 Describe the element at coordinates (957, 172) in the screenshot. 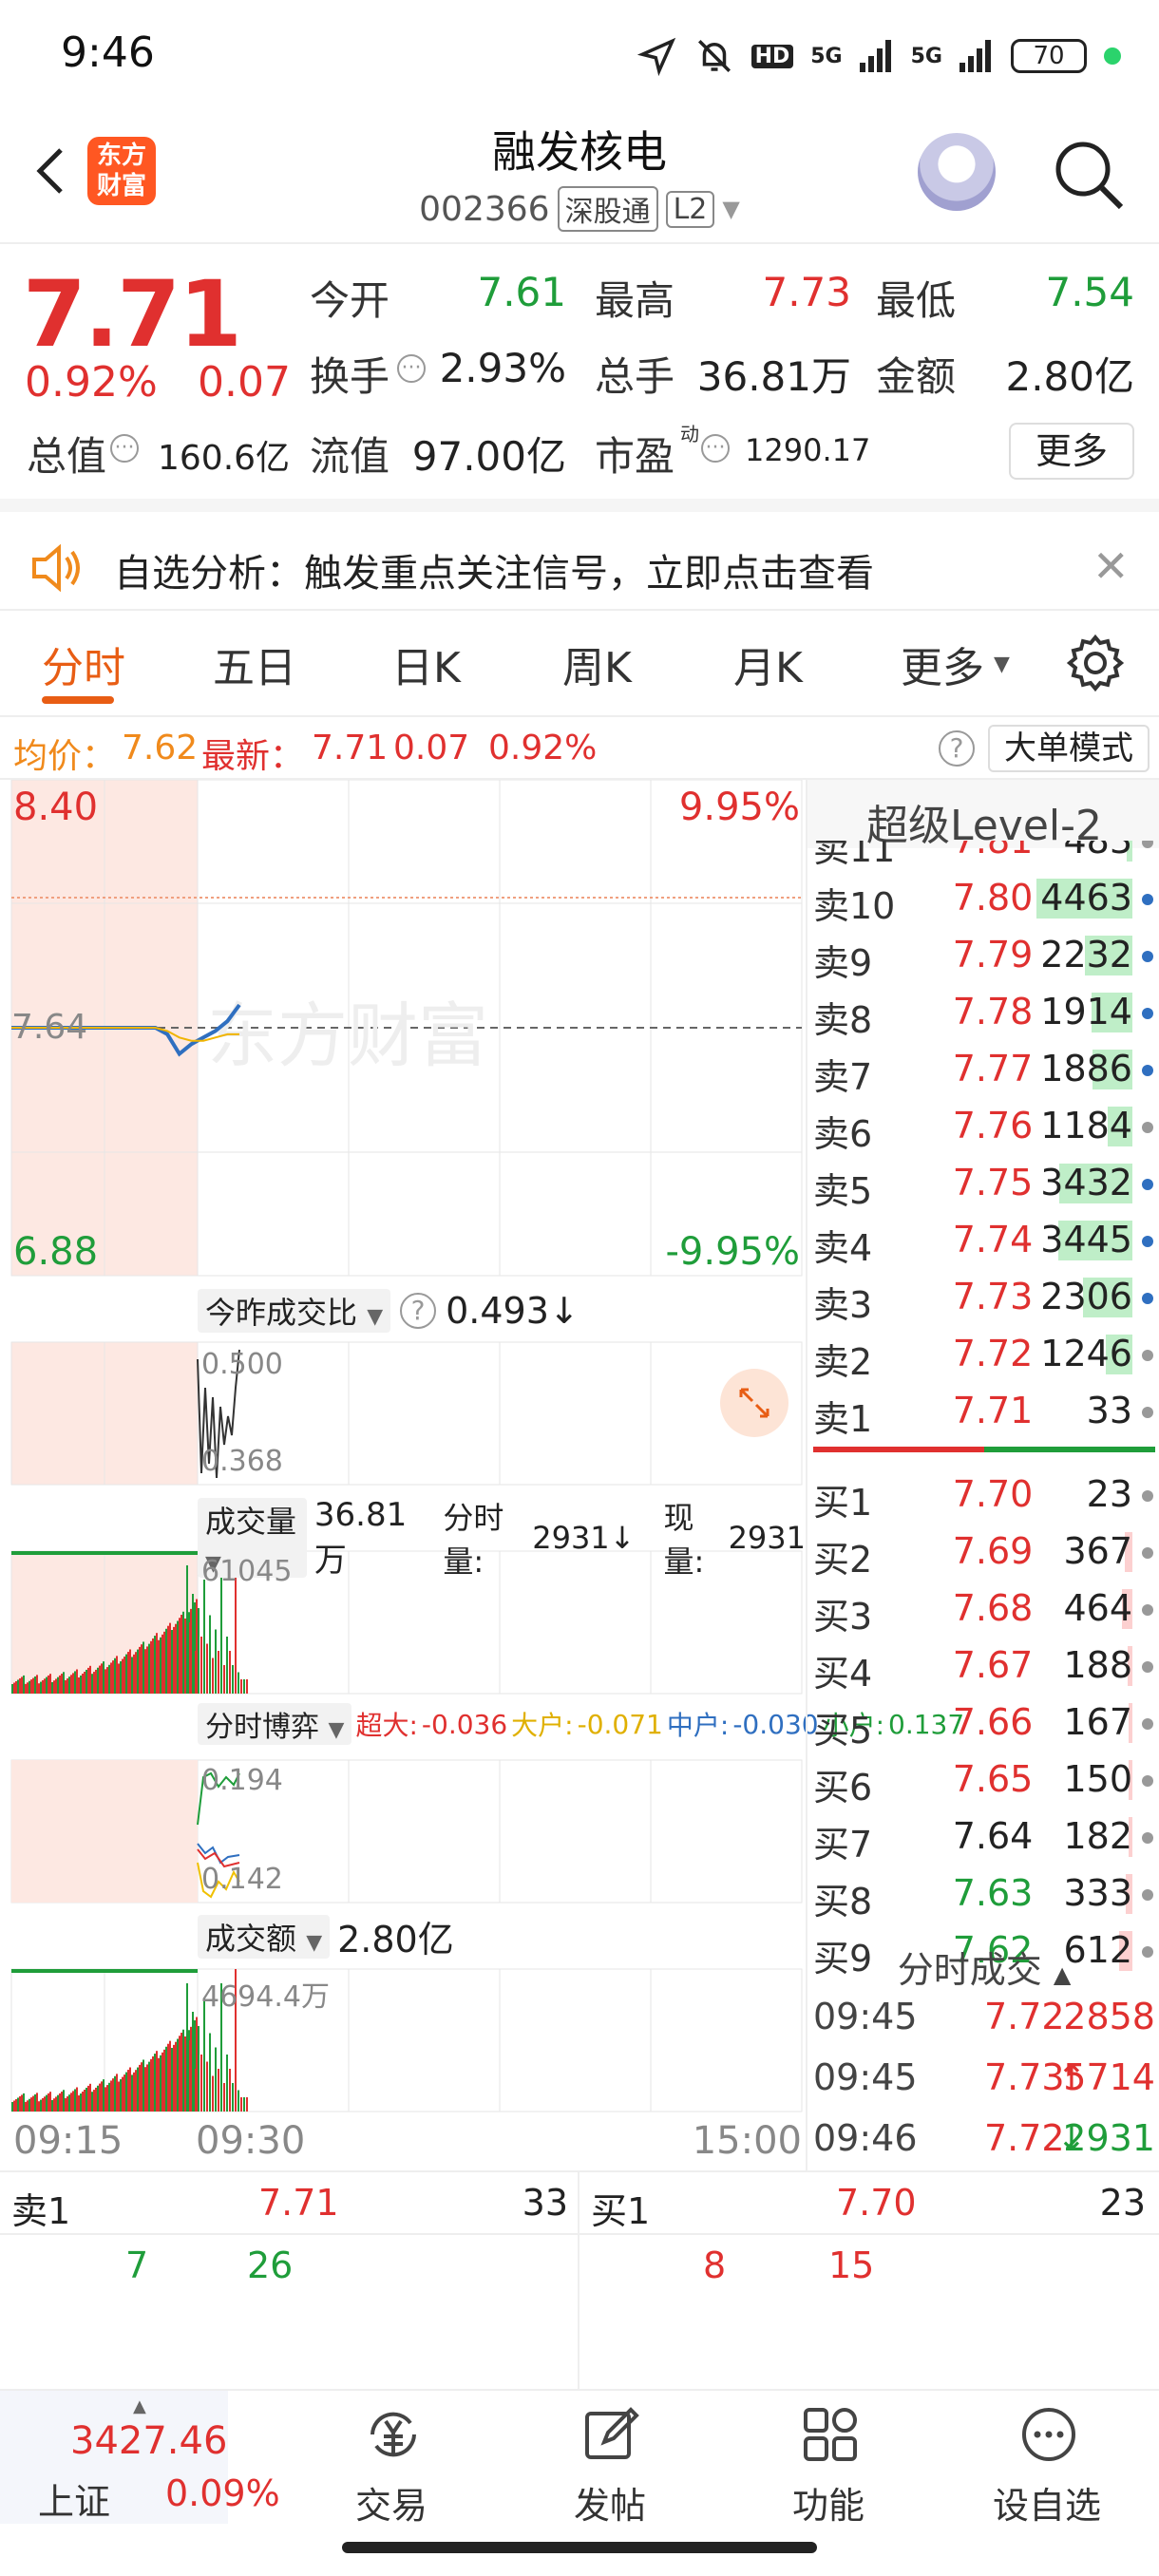

I see `assistant-robot-icon` at that location.